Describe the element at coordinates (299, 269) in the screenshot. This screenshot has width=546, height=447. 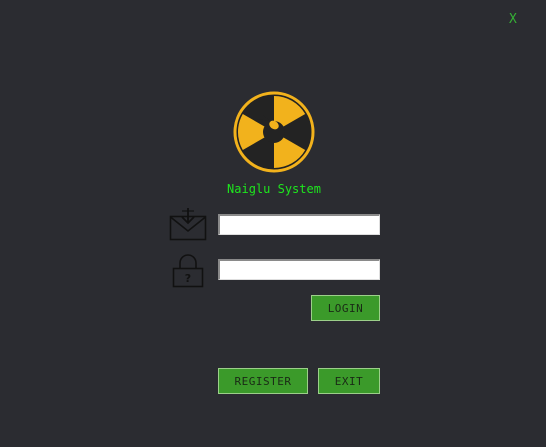
I see `password-field` at that location.